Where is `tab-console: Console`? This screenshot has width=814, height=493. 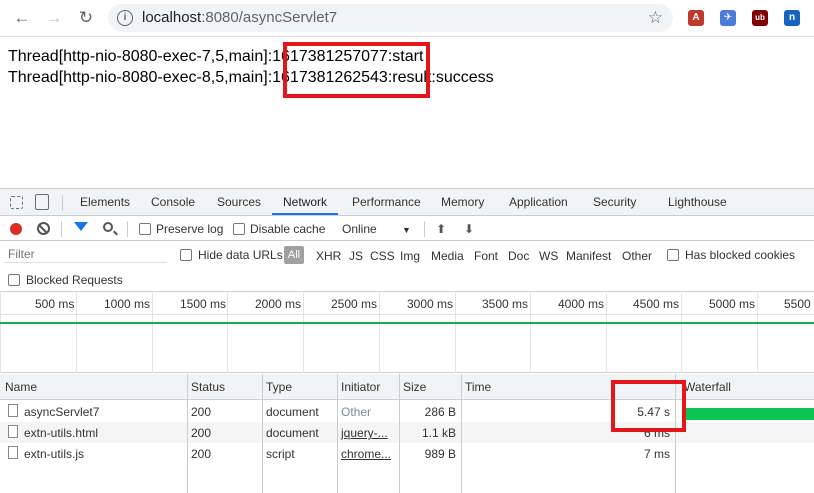
tab-console: Console is located at coordinates (173, 202).